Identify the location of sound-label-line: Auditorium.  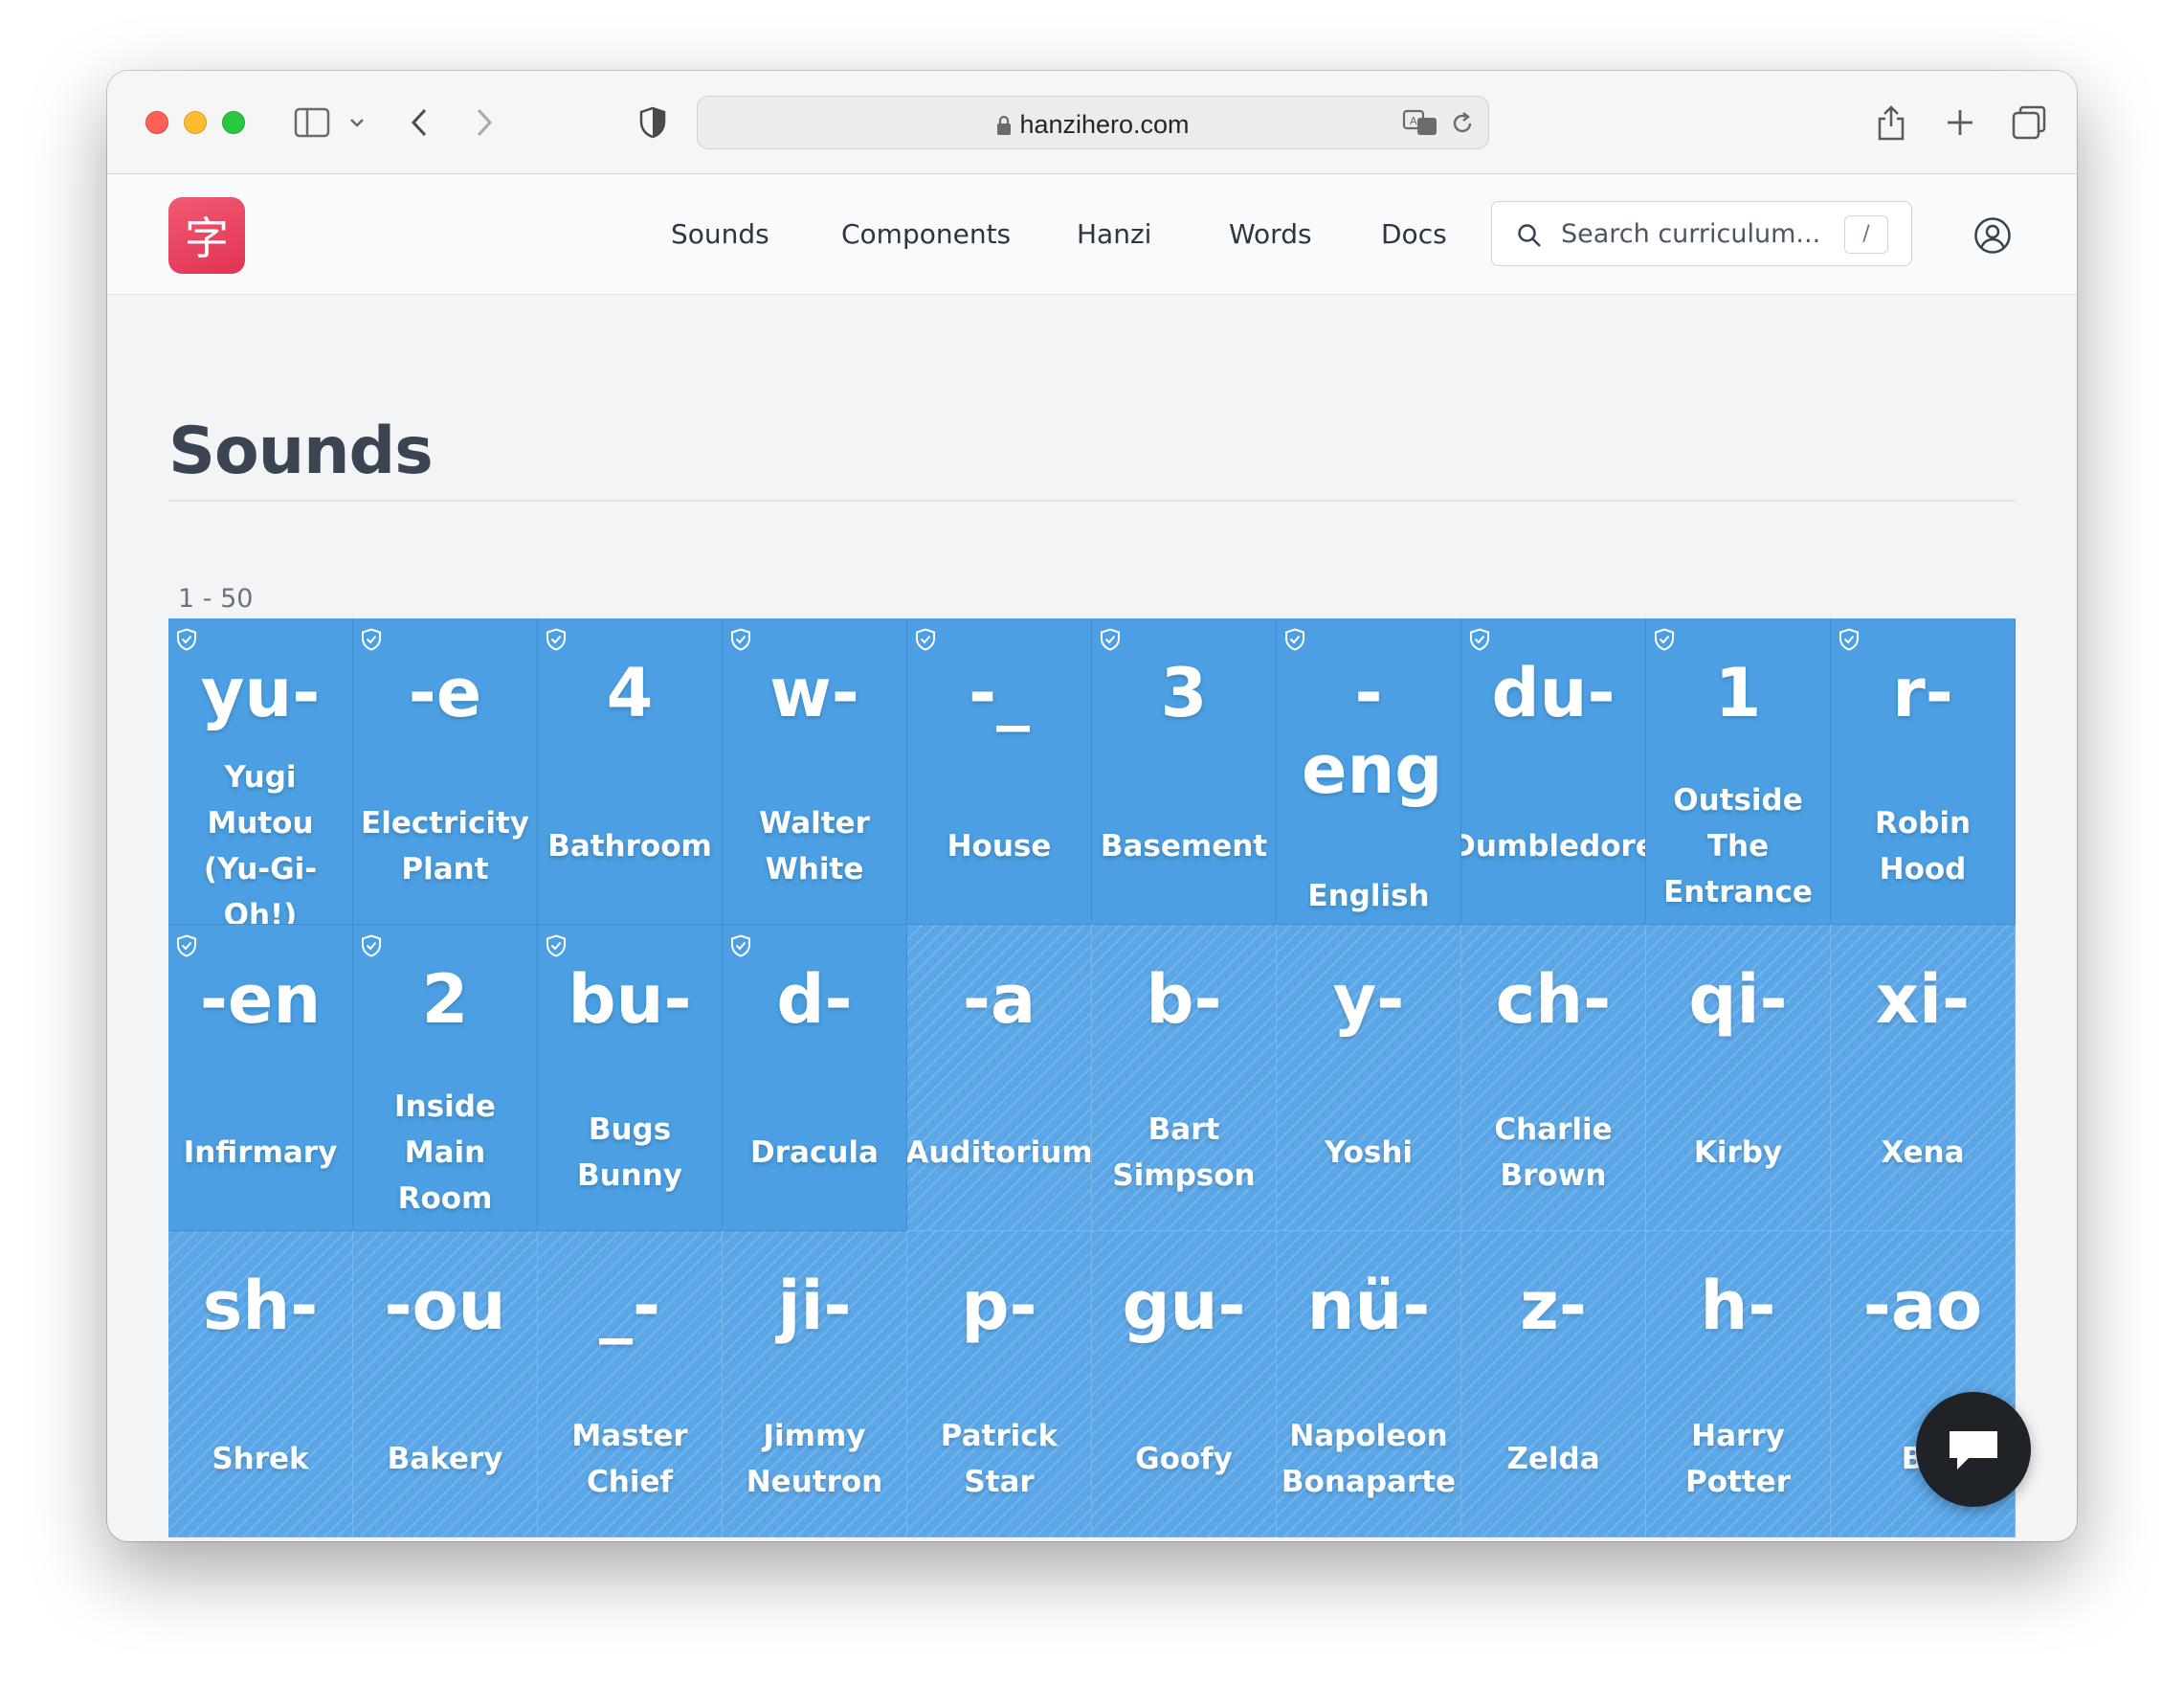
(1000, 1153).